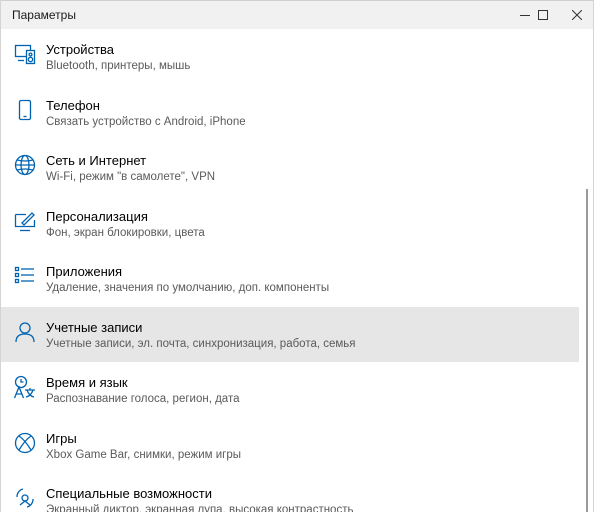  I want to click on time-language-icon, so click(25, 387).